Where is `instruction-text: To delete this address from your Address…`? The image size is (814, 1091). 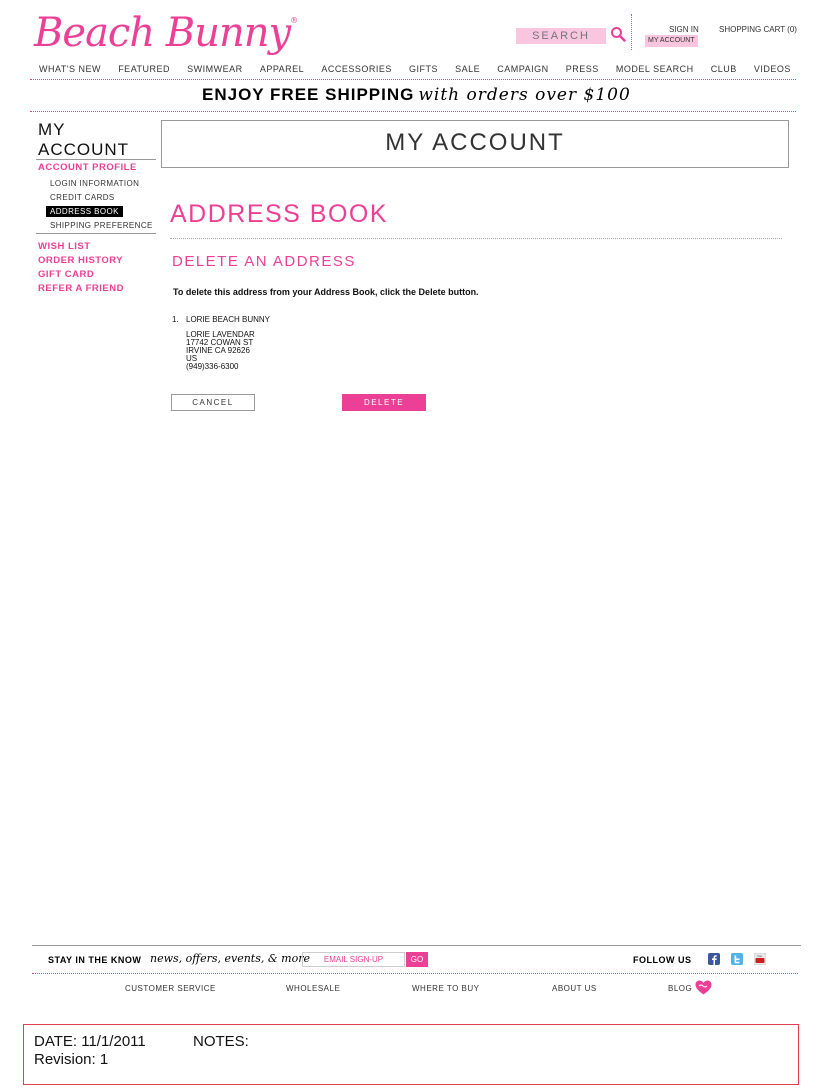 instruction-text: To delete this address from your Address… is located at coordinates (326, 292).